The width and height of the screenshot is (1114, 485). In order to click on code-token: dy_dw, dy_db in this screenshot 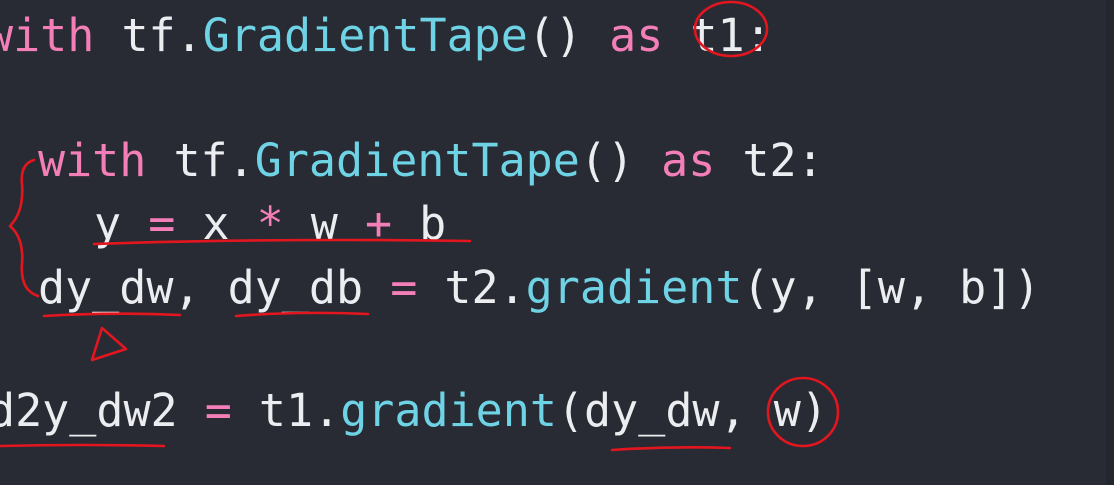, I will do `click(214, 287)`.